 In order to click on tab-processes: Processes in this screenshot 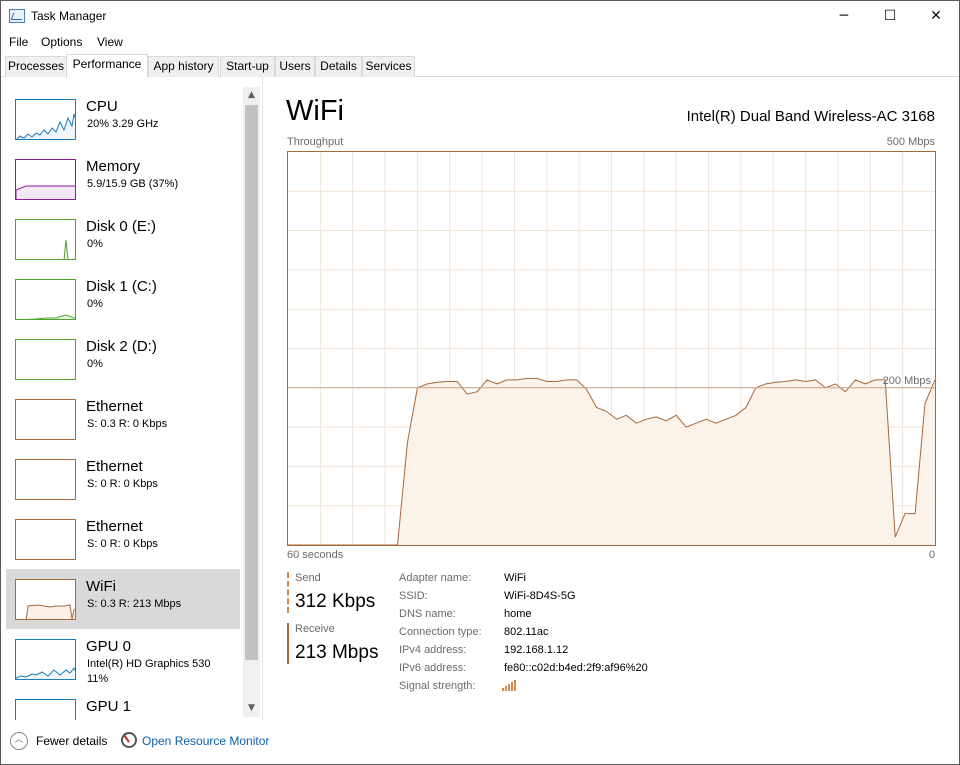, I will do `click(36, 66)`.